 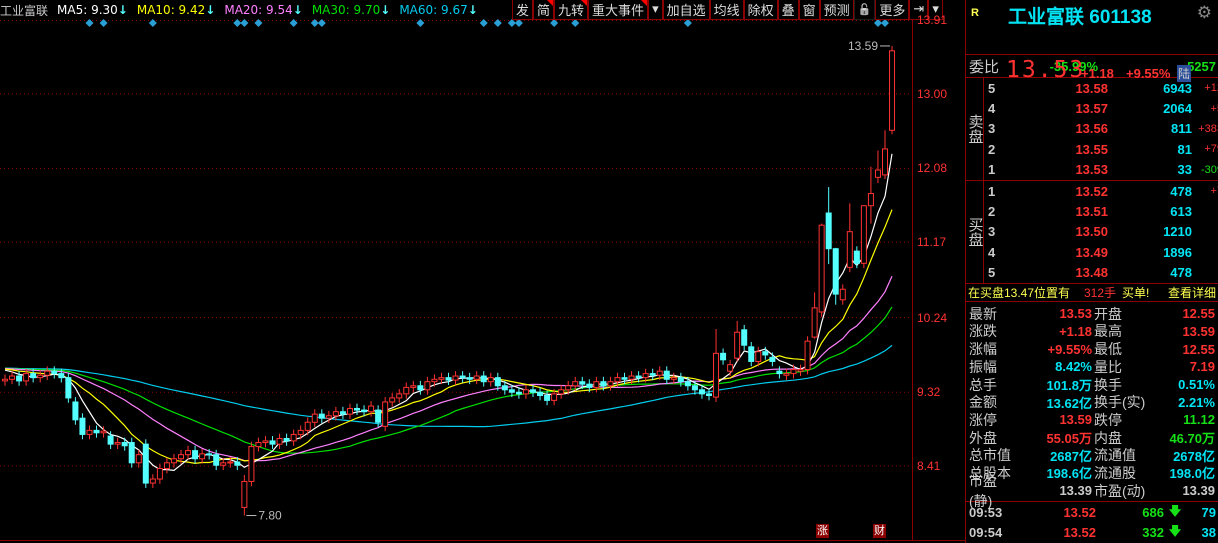 What do you see at coordinates (1075, 491) in the screenshot?
I see `stat-value: 13.39` at bounding box center [1075, 491].